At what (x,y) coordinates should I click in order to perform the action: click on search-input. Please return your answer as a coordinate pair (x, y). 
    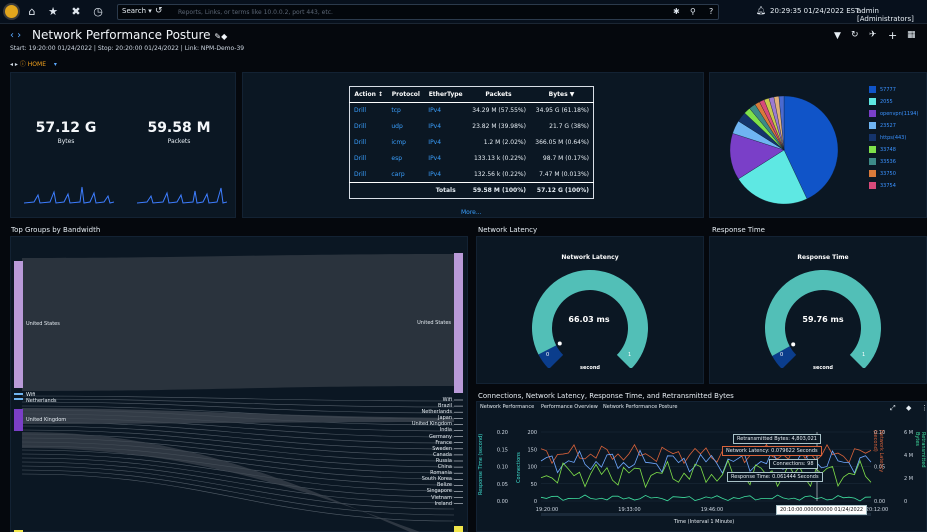
    Looking at the image, I should click on (398, 12).